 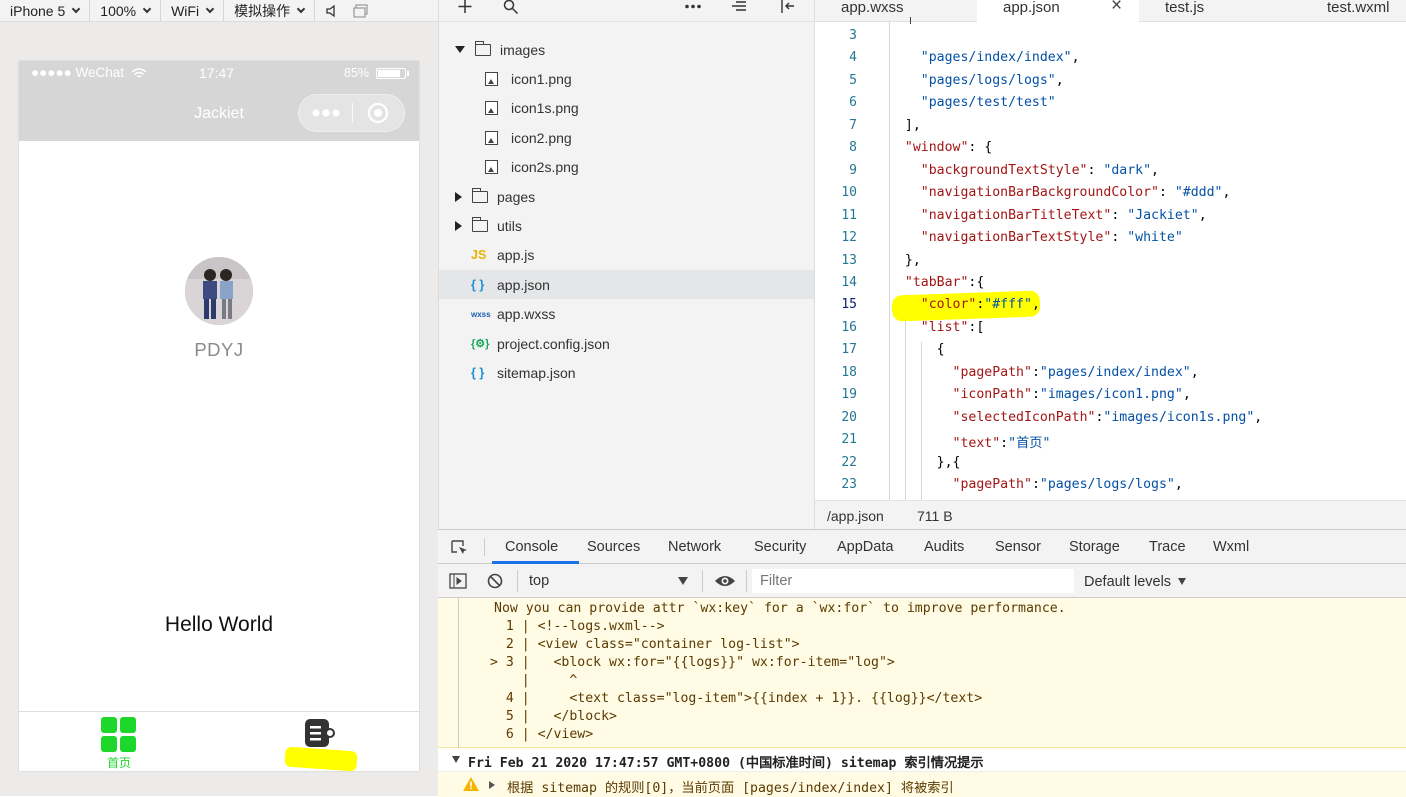 I want to click on warning-code-line: 1 | <!--logs.wxml-->, so click(x=573, y=626).